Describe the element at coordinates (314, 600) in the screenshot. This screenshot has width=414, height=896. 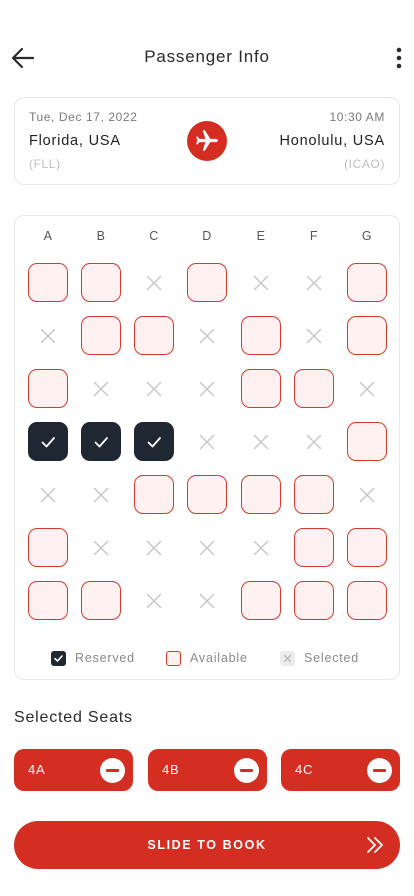
I see `seat-7f` at that location.